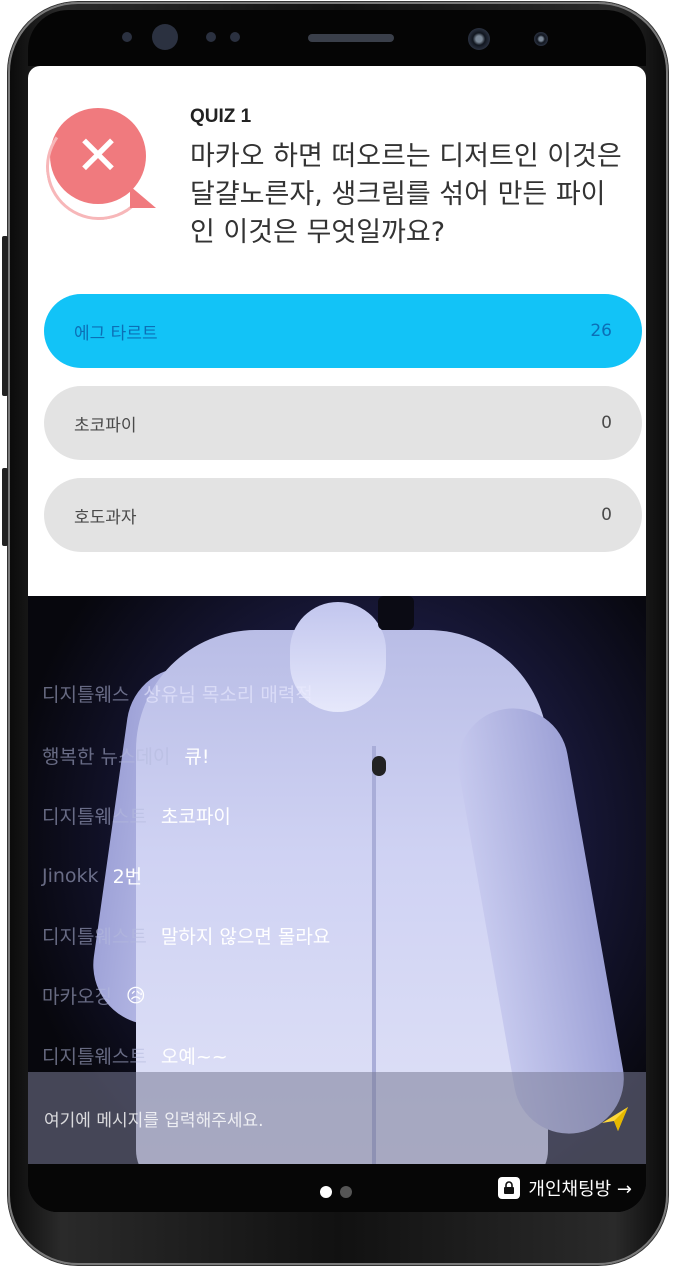 The height and width of the screenshot is (1269, 674). Describe the element at coordinates (116, 333) in the screenshot. I see `option-label: 에그 타르트` at that location.